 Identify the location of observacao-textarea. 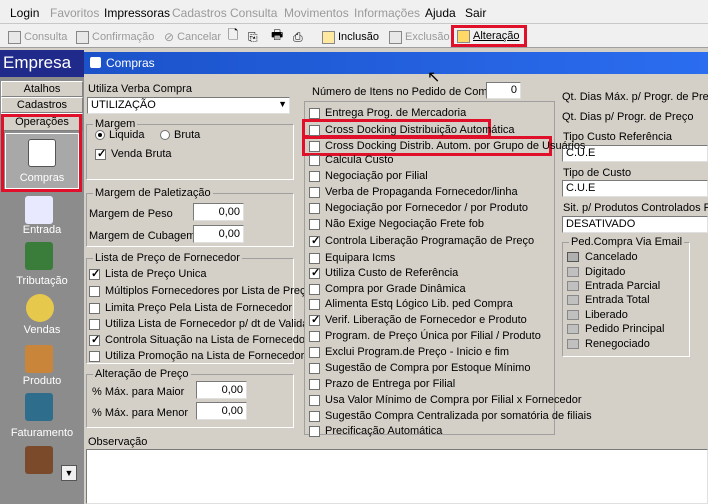
(397, 476).